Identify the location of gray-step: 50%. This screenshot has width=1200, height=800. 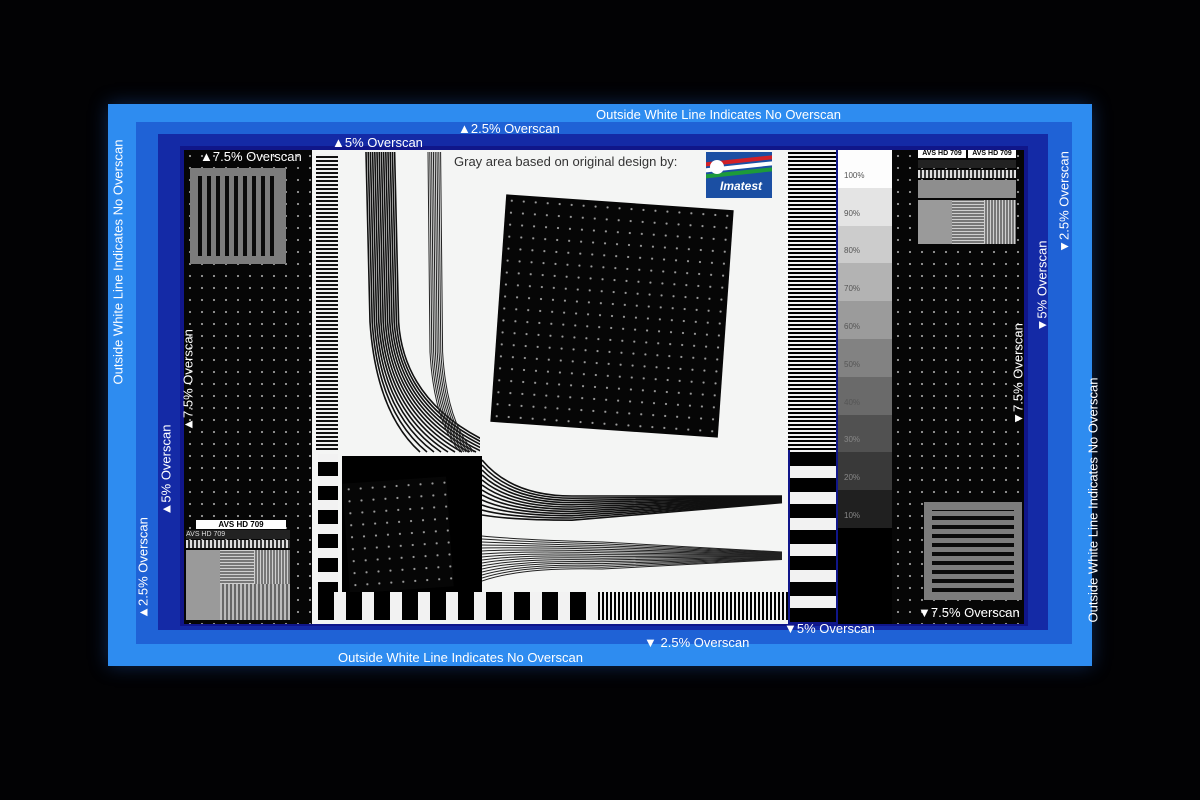
(865, 358).